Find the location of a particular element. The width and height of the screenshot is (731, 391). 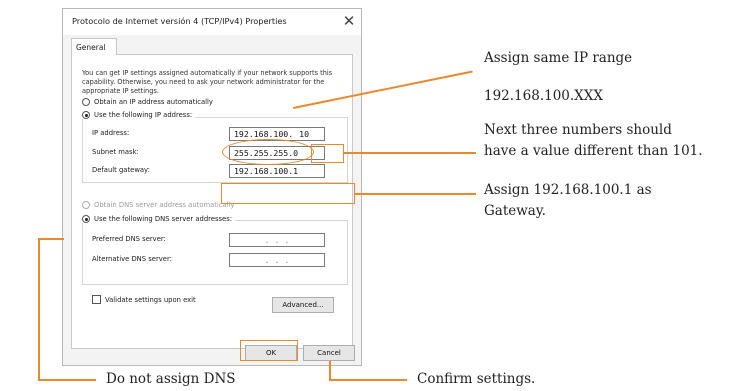

ip-address-highlight-oval is located at coordinates (268, 152).